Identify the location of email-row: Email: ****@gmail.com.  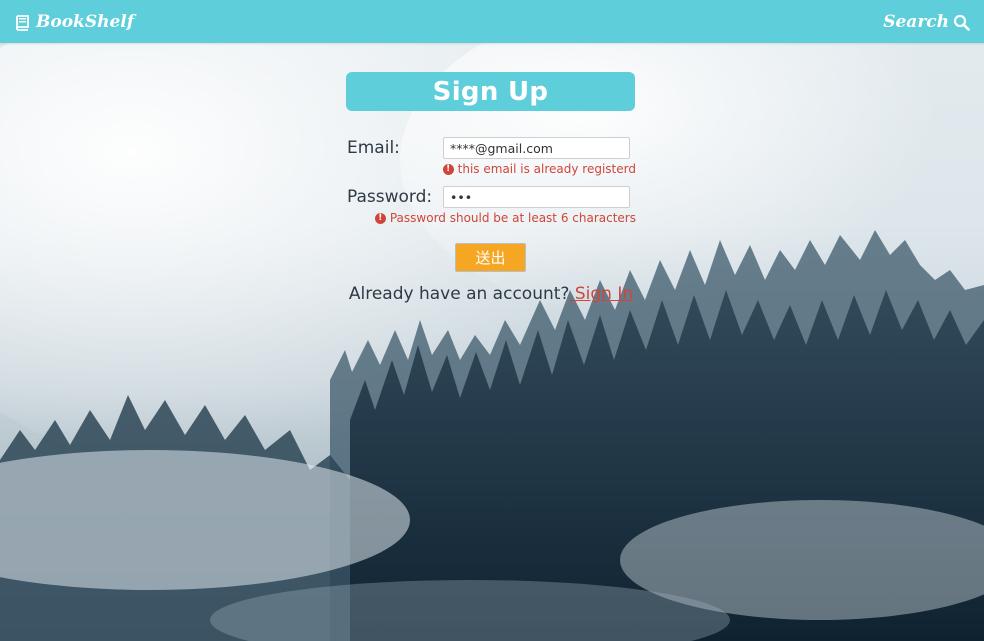
(491, 149).